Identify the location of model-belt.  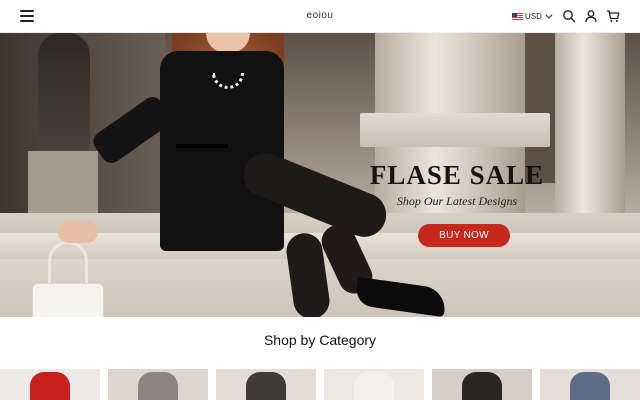
(202, 146).